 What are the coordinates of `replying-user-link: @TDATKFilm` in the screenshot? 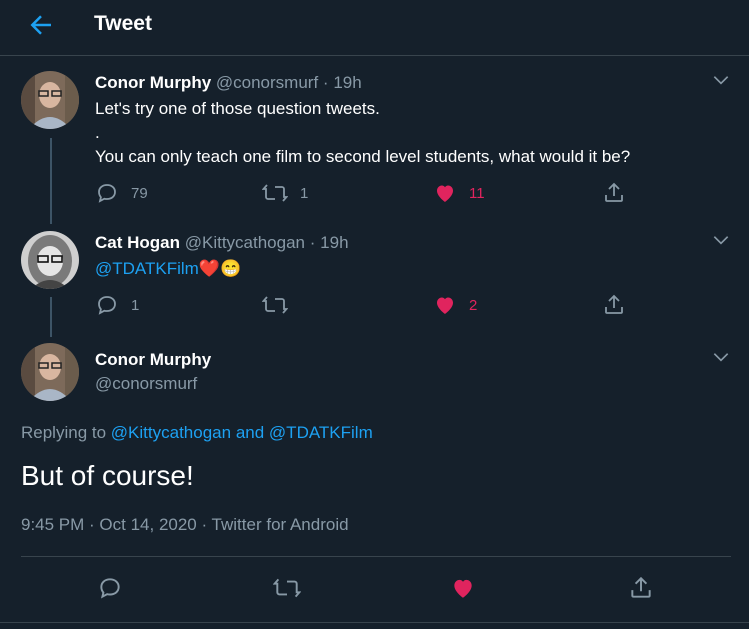 It's located at (321, 432).